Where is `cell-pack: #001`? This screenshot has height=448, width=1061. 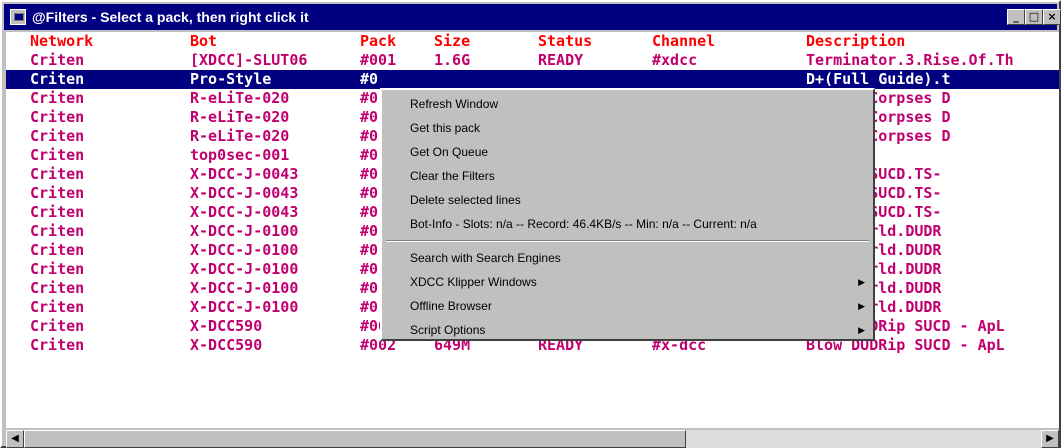 cell-pack: #001 is located at coordinates (378, 60).